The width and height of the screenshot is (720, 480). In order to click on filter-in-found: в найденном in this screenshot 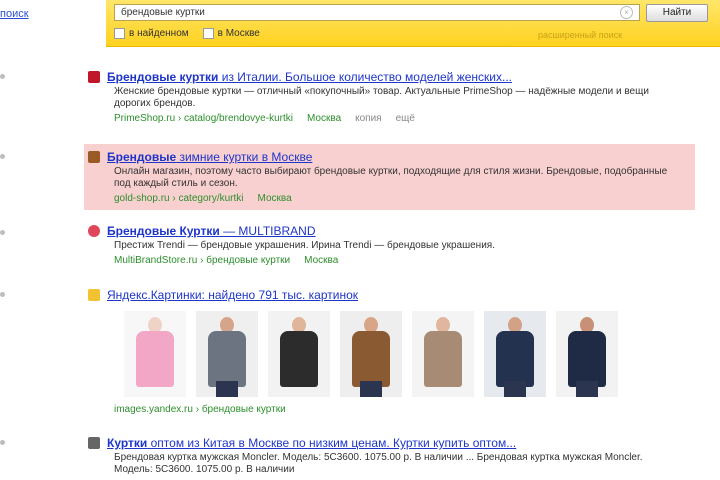, I will do `click(151, 33)`.